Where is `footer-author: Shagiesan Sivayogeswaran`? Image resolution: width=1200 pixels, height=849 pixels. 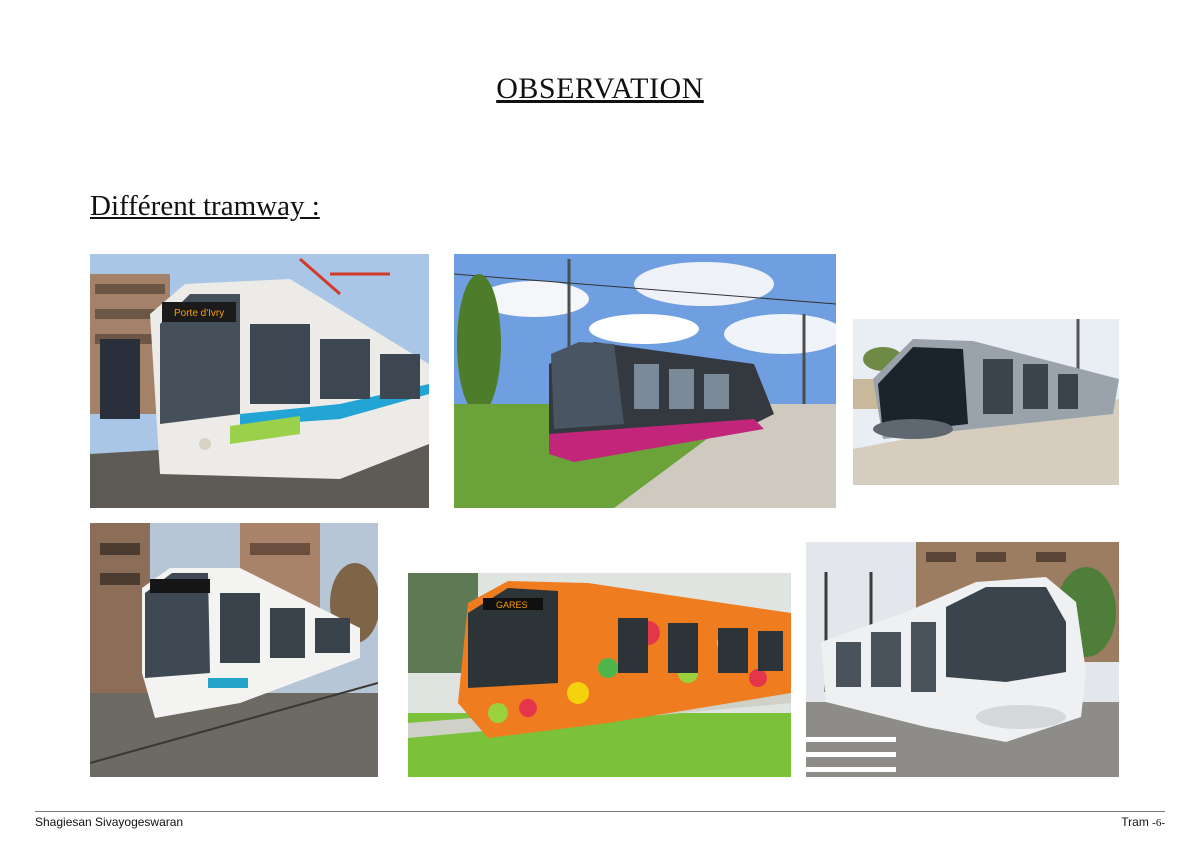 footer-author: Shagiesan Sivayogeswaran is located at coordinates (109, 822).